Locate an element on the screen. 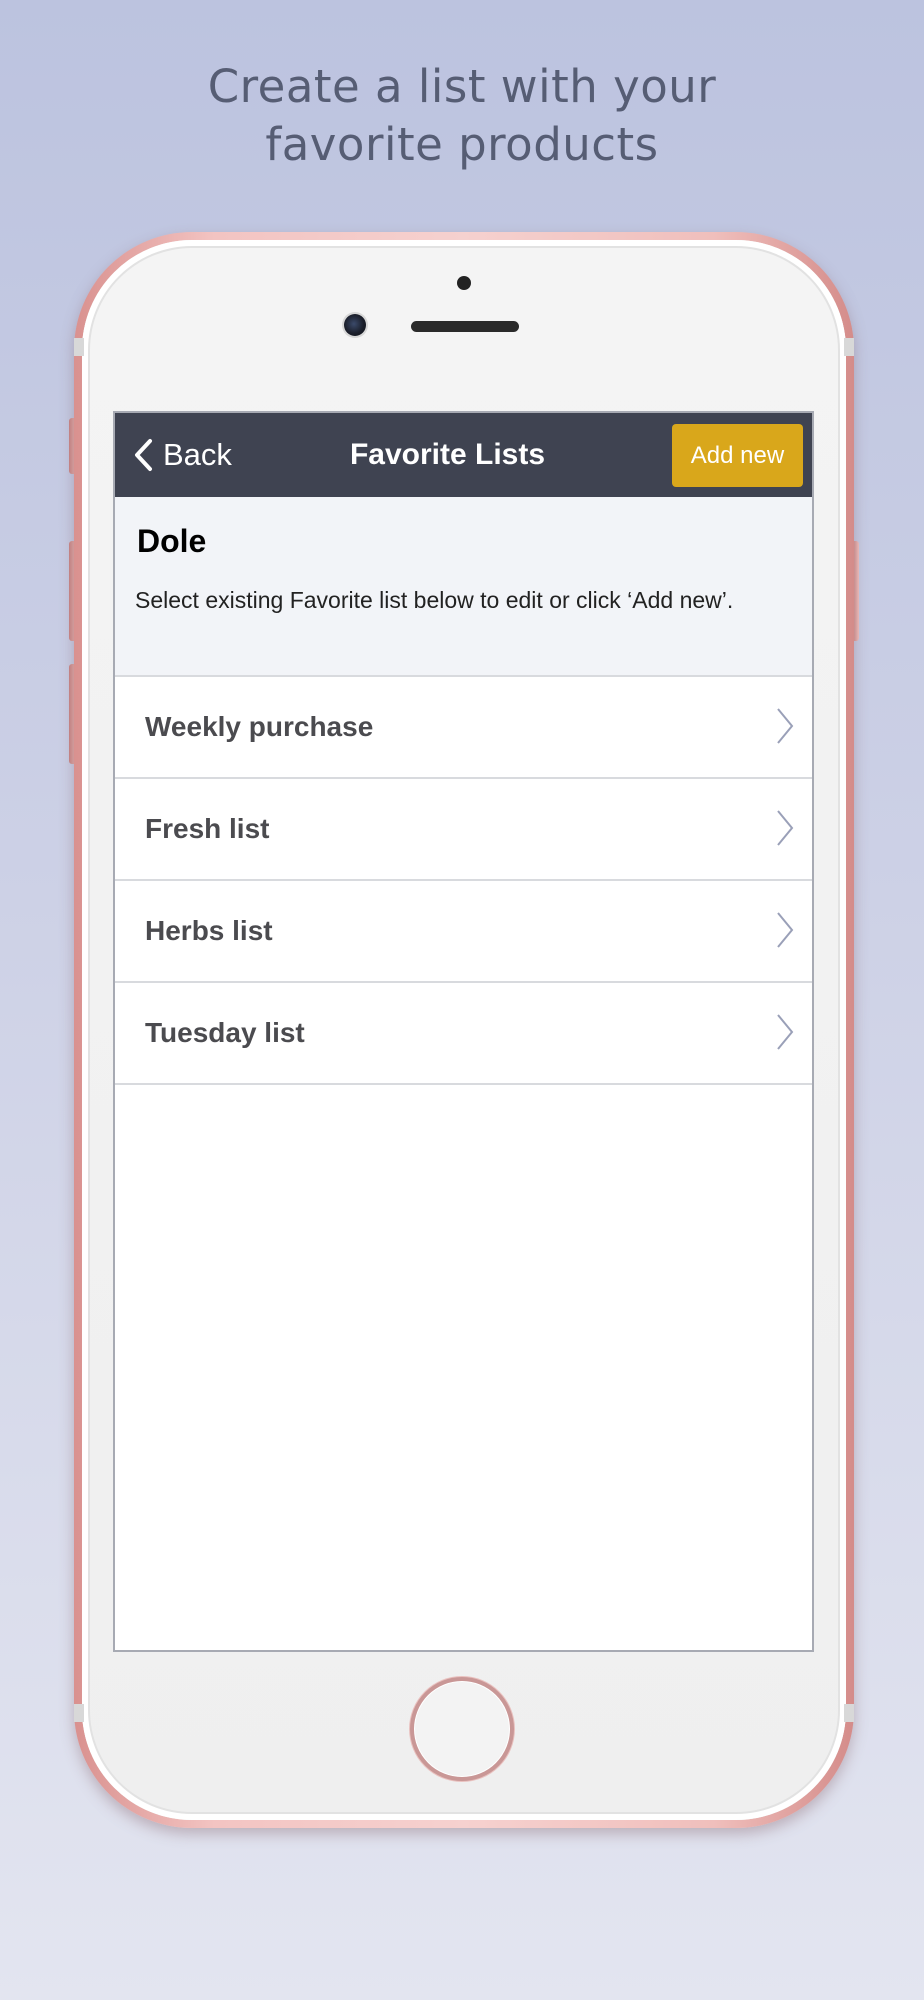  antenna-band-left-top is located at coordinates (79, 347).